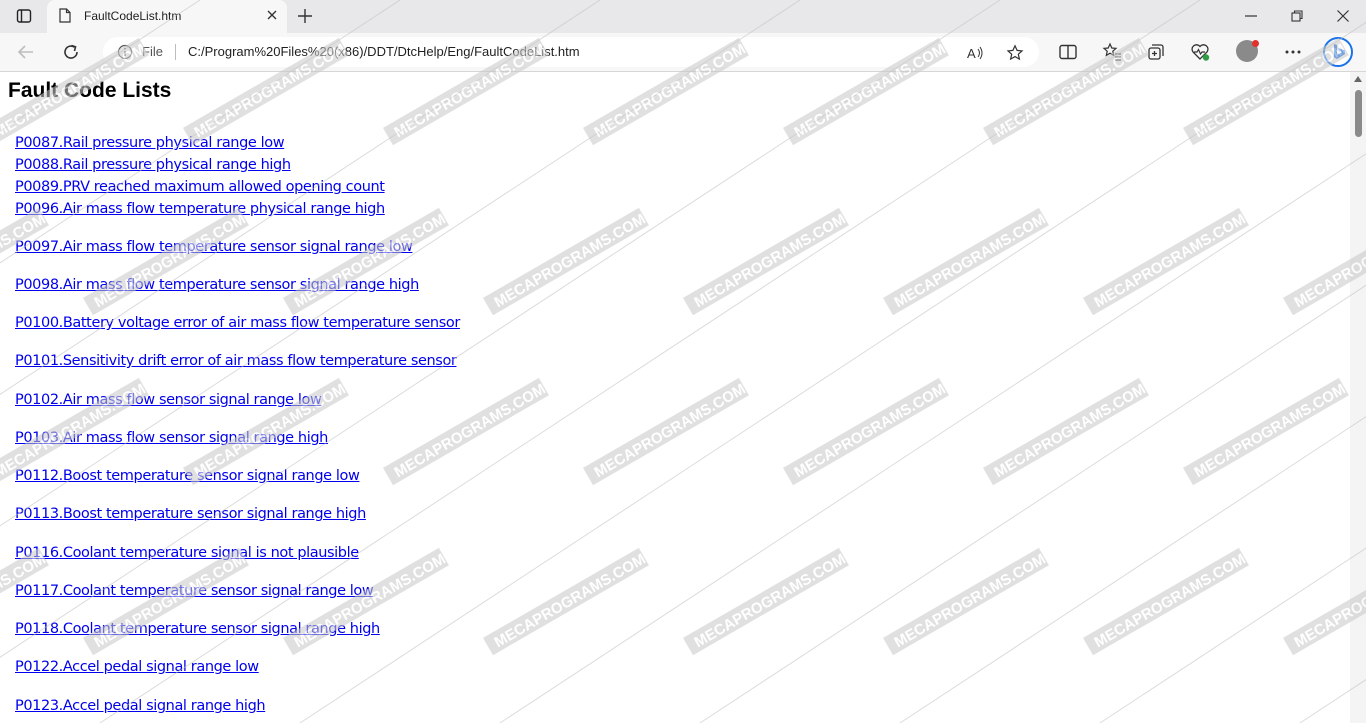 The width and height of the screenshot is (1366, 723). What do you see at coordinates (90, 90) in the screenshot?
I see `page-title: Fault Code Lists` at bounding box center [90, 90].